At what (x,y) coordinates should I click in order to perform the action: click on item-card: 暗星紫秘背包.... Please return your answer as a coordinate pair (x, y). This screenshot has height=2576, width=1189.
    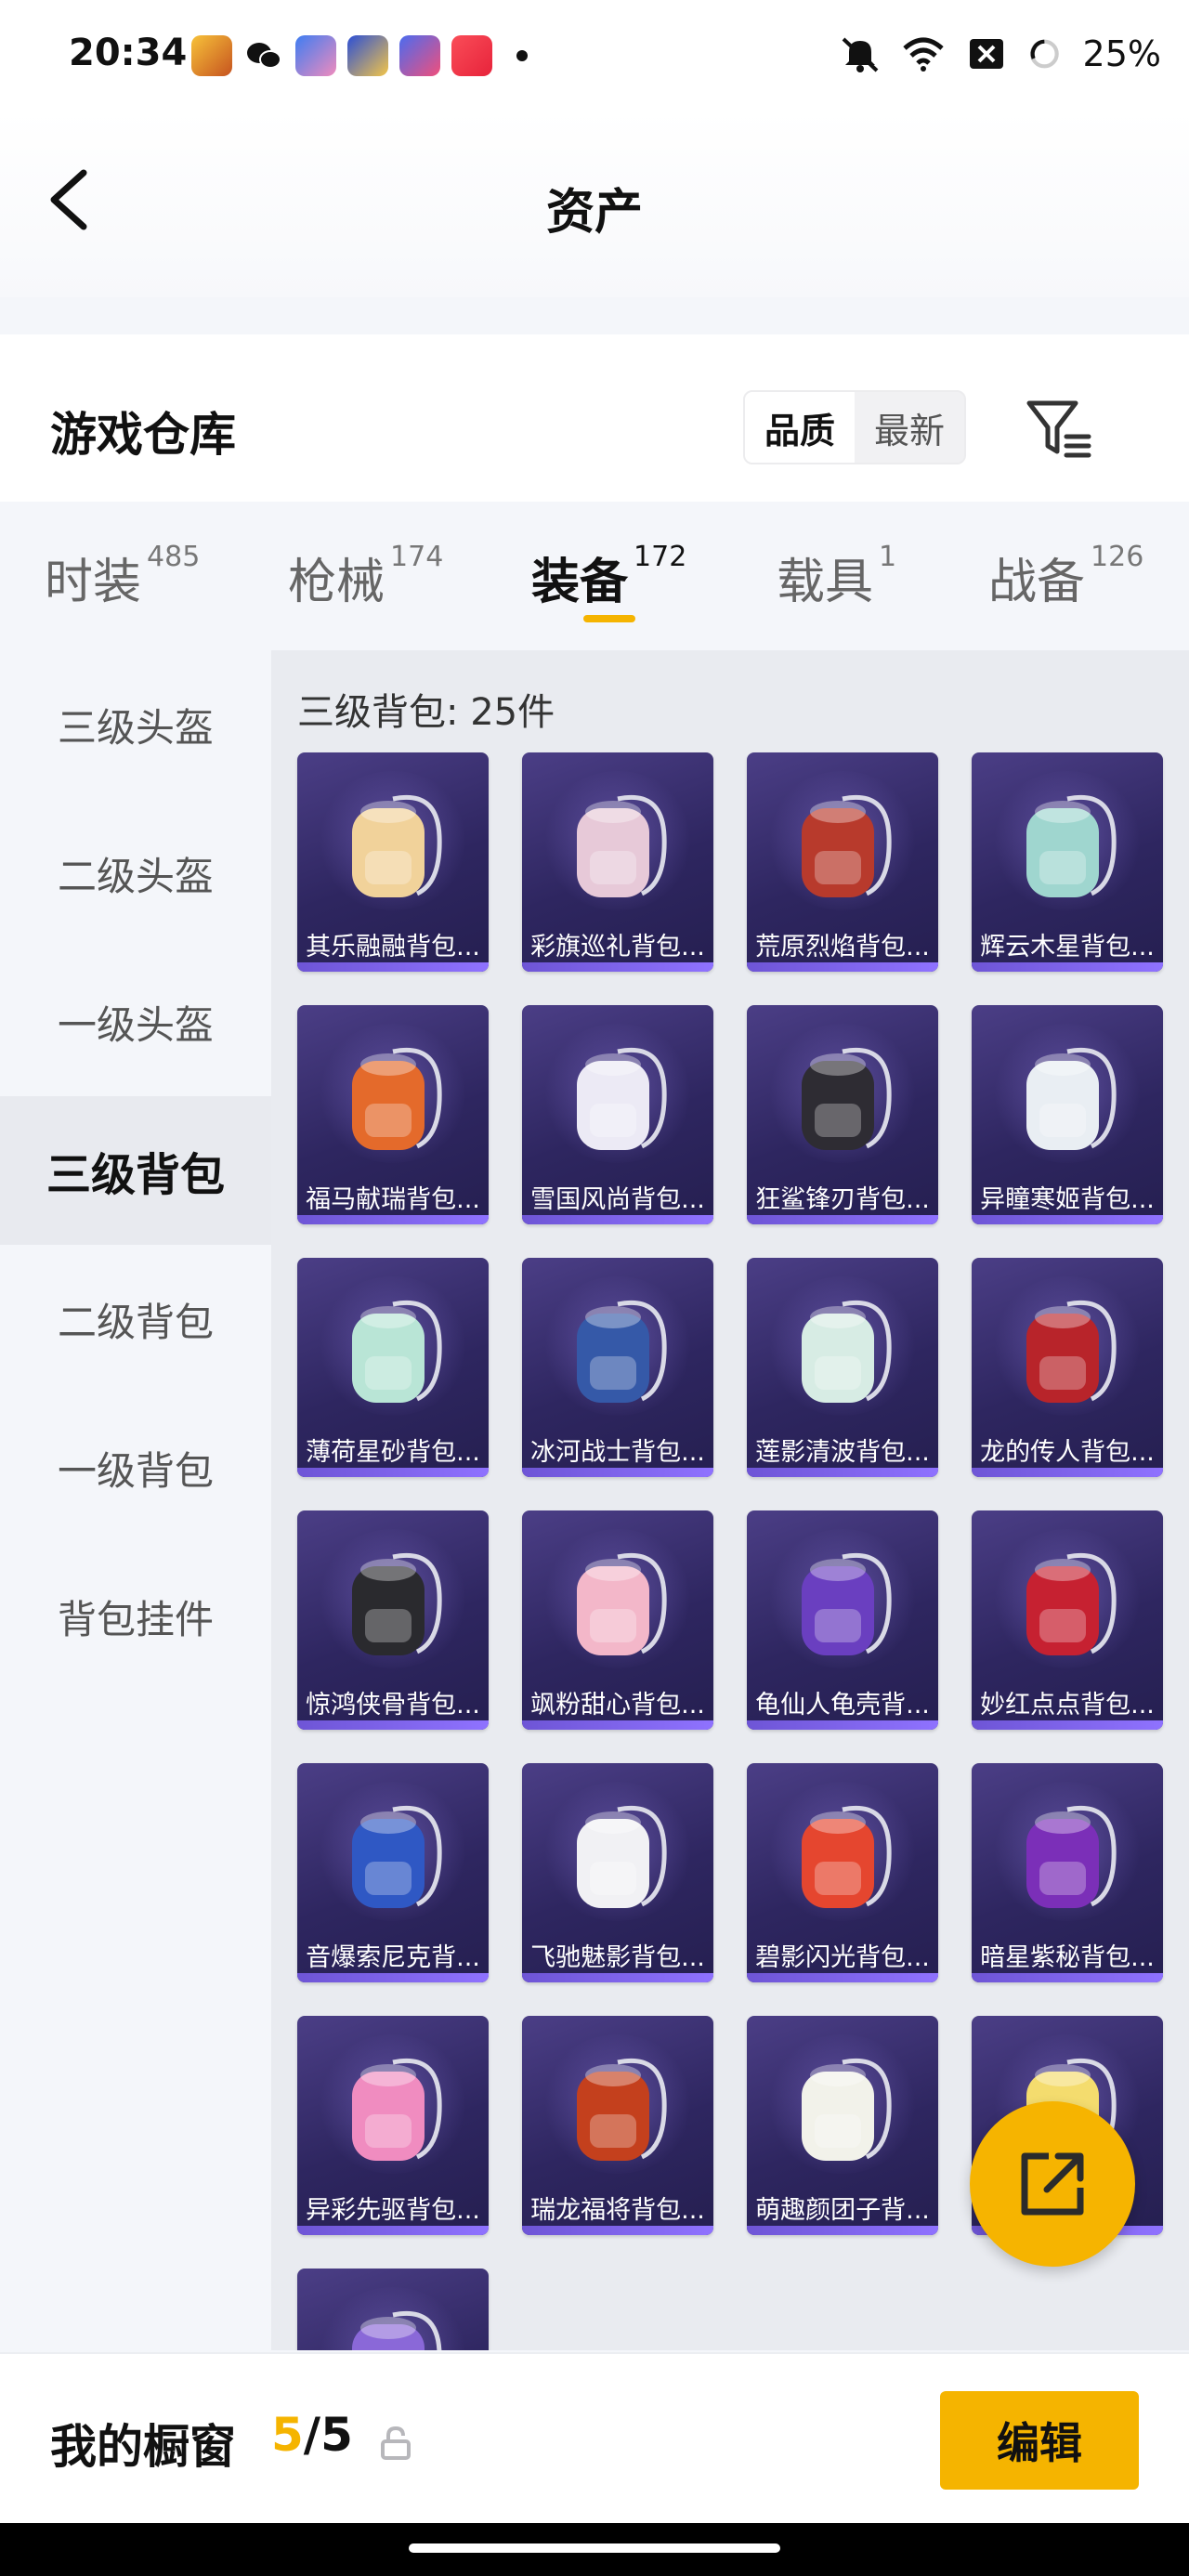
    Looking at the image, I should click on (1067, 1872).